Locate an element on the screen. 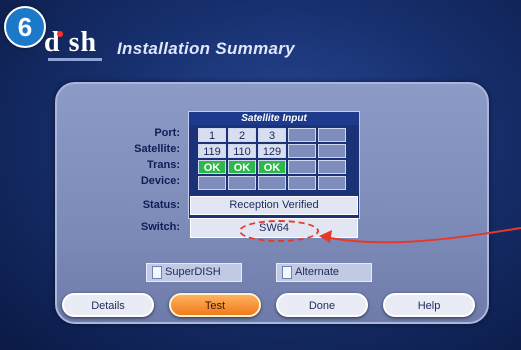 This screenshot has width=521, height=350. label-switch: Switch: is located at coordinates (160, 227).